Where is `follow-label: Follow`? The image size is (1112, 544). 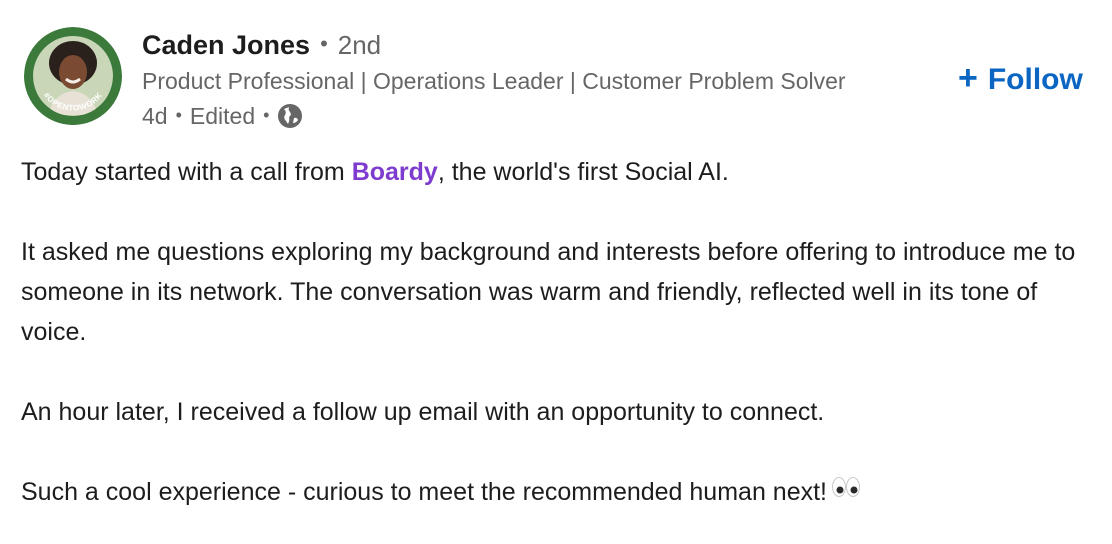
follow-label: Follow is located at coordinates (1035, 79).